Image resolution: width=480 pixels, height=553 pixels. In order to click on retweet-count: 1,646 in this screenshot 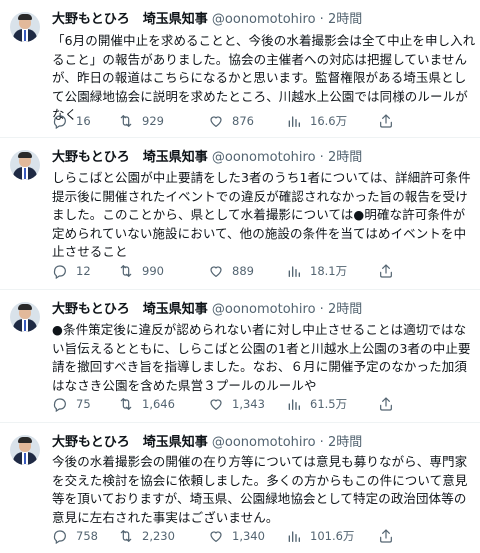, I will do `click(158, 404)`.